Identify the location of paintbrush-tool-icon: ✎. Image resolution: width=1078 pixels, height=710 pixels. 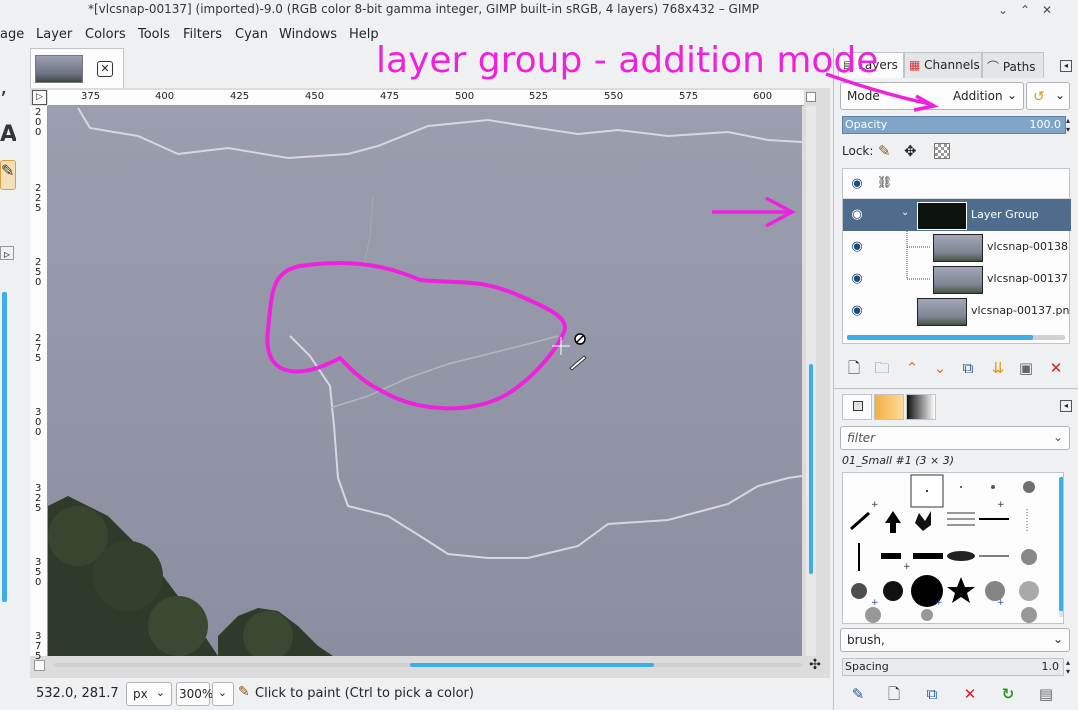
(8, 175).